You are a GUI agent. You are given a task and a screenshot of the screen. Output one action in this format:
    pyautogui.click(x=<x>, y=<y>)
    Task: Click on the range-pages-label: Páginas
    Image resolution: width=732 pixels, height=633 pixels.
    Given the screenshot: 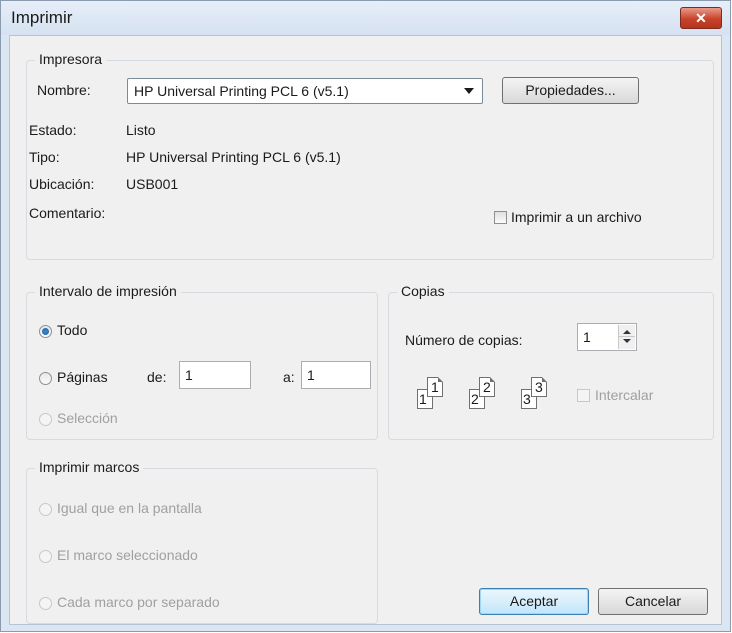 What is the action you would take?
    pyautogui.click(x=82, y=377)
    